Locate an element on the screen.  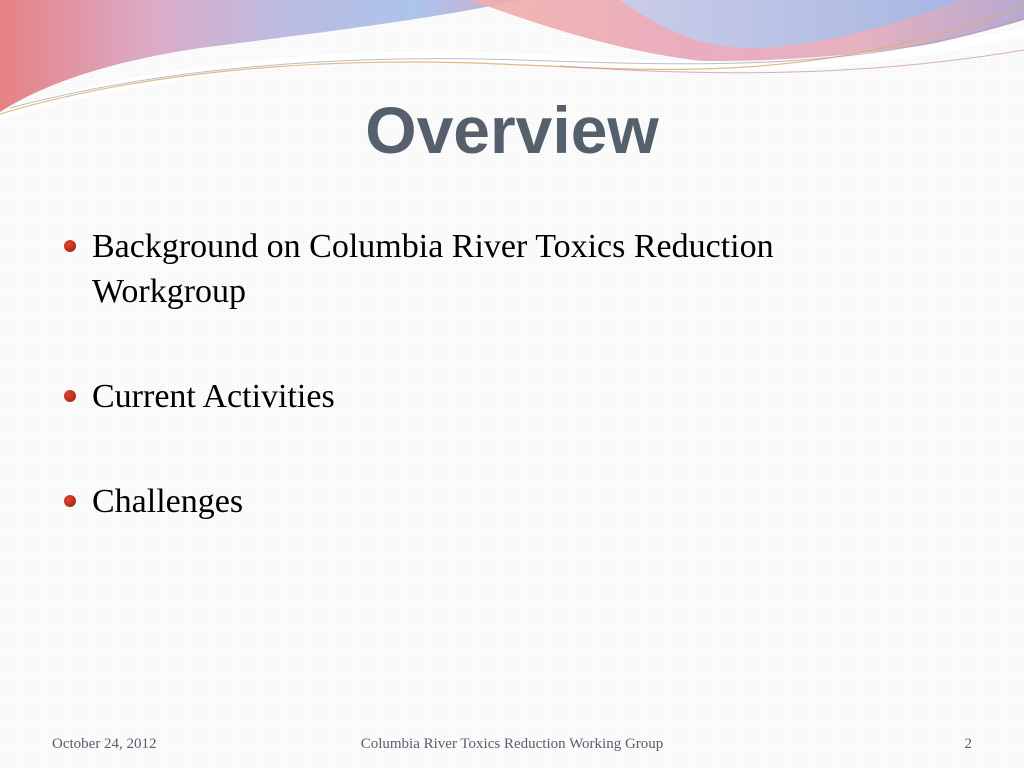
bullet-text: Challenges is located at coordinates (168, 501).